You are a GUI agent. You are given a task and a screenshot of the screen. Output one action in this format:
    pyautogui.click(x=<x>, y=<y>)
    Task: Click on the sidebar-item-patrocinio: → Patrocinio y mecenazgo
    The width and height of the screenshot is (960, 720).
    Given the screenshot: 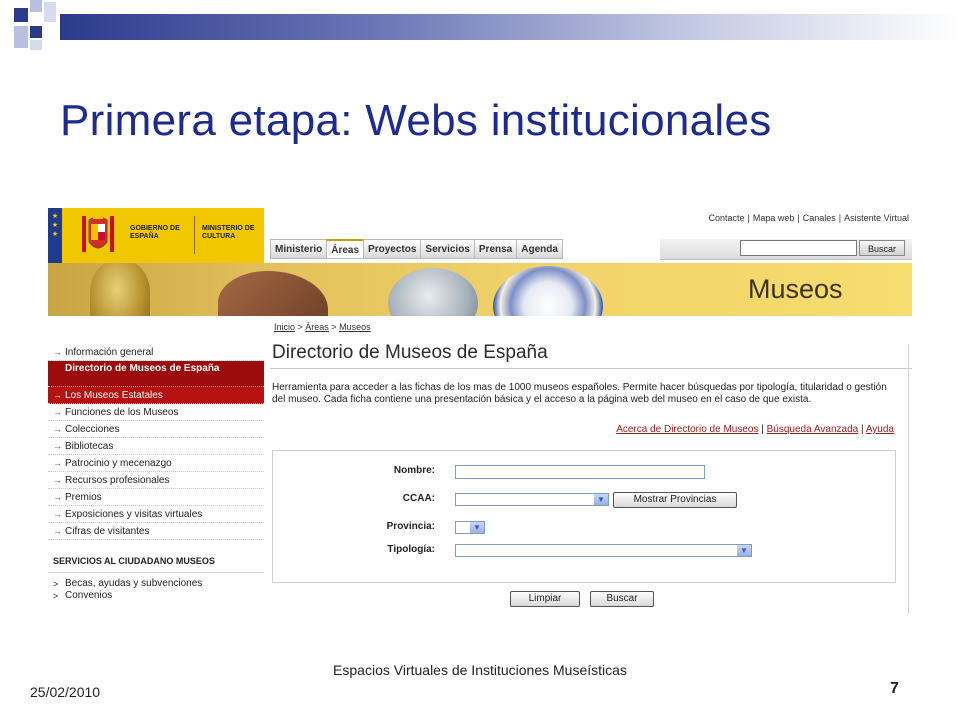 What is the action you would take?
    pyautogui.click(x=156, y=463)
    